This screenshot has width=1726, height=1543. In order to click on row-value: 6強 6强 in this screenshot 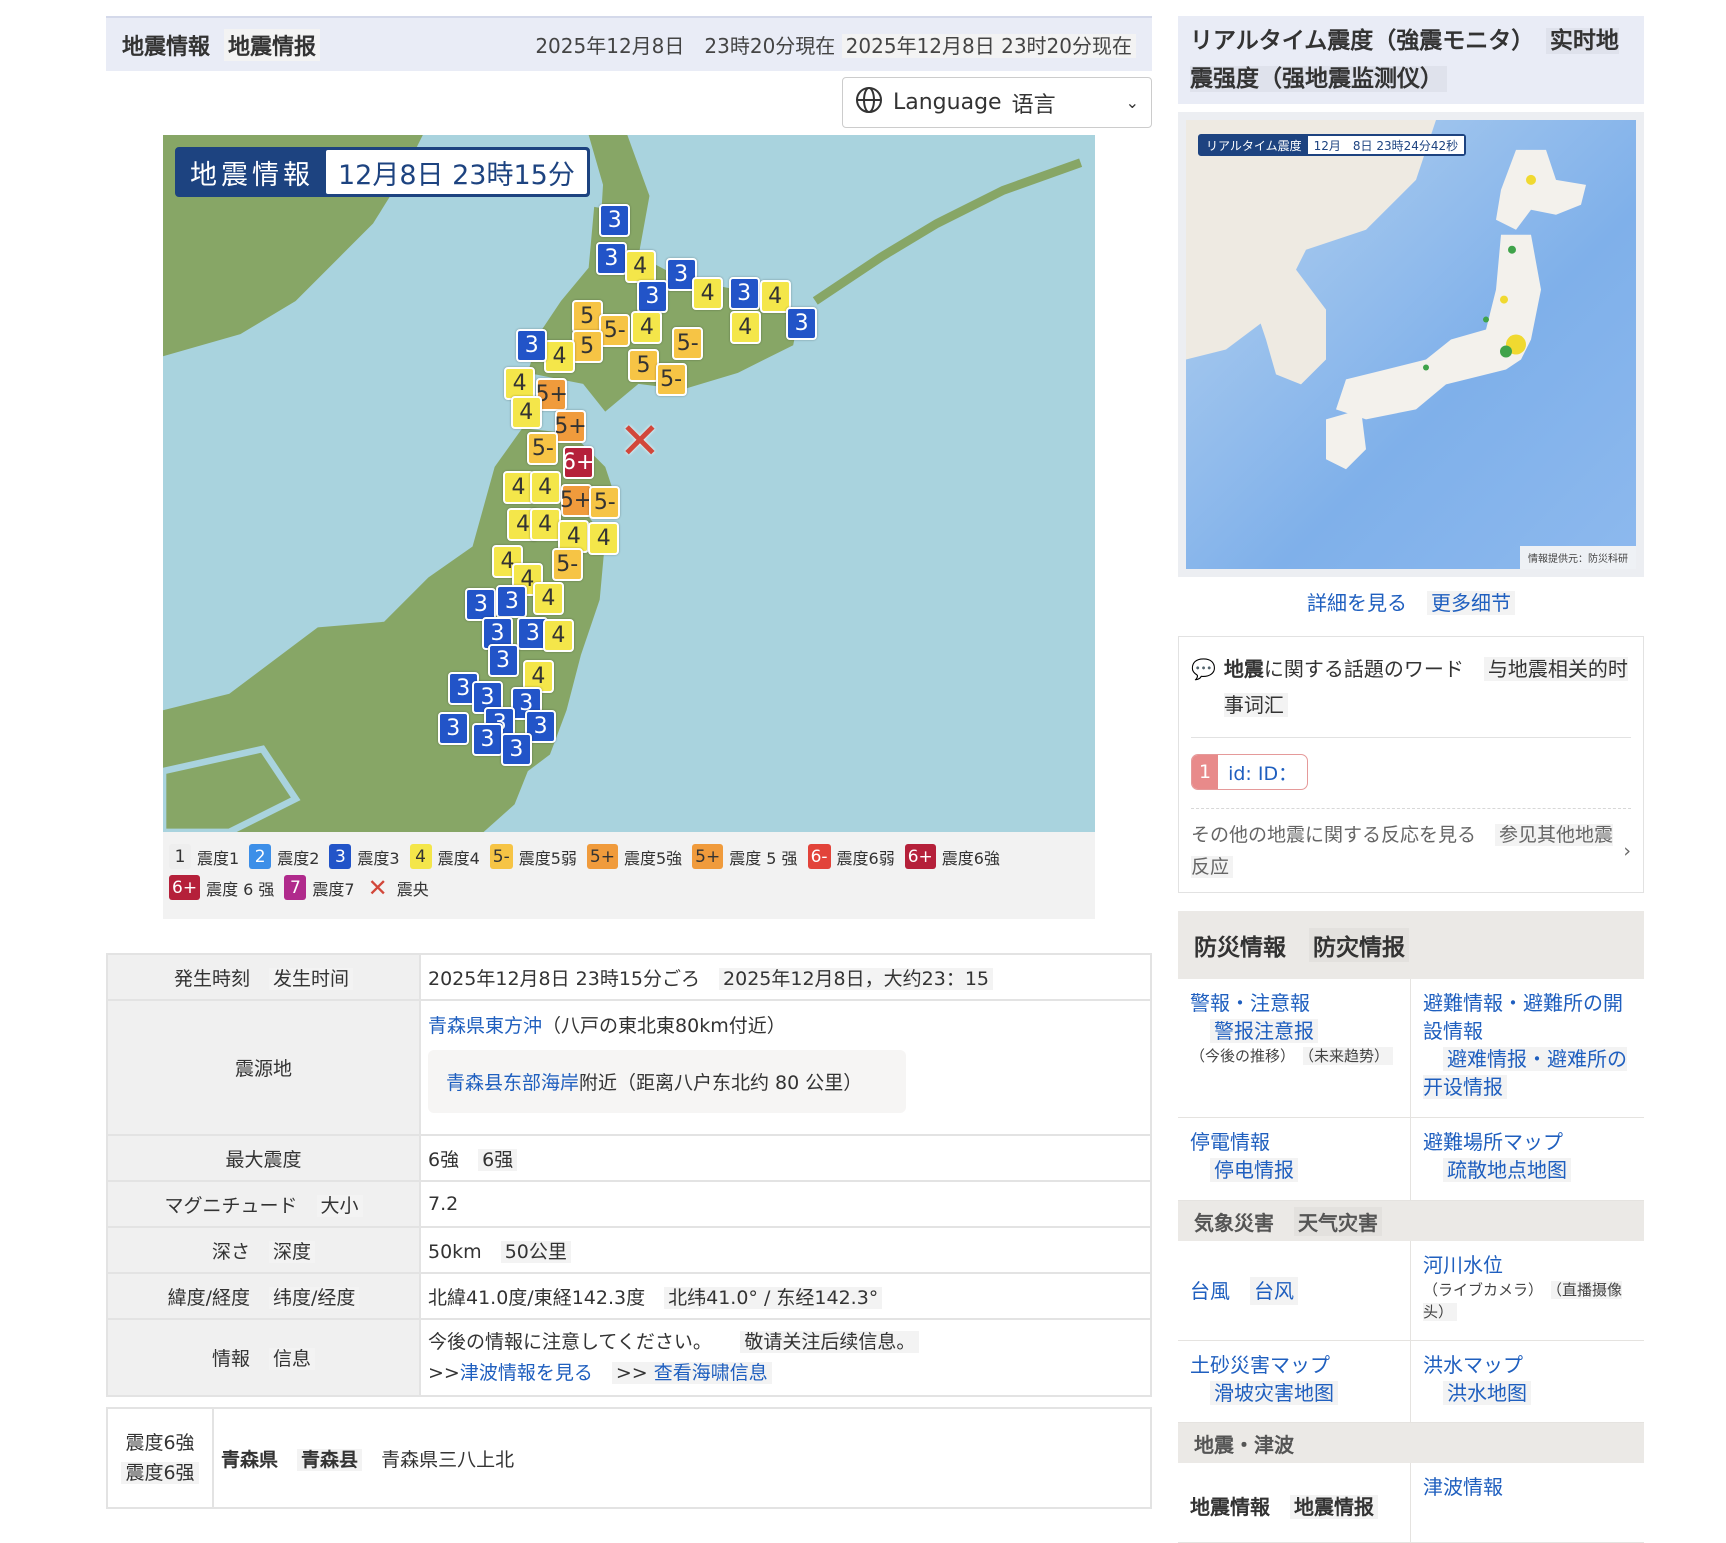, I will do `click(785, 1158)`.